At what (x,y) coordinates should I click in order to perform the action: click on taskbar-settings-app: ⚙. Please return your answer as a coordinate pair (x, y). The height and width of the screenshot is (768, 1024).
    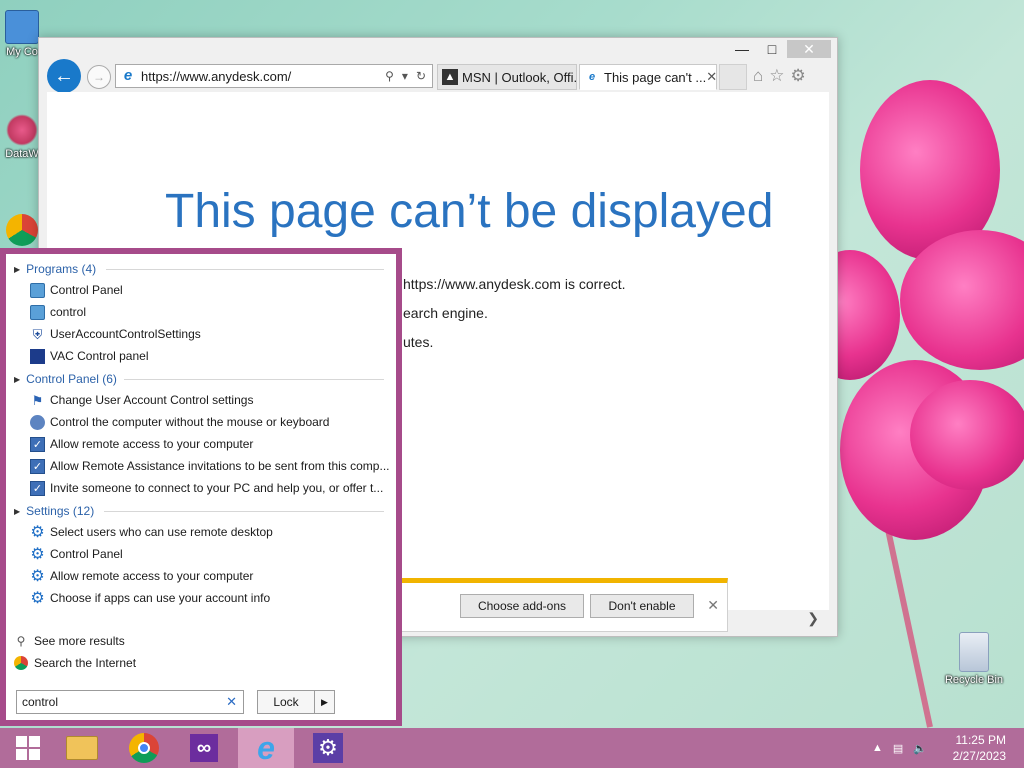
    Looking at the image, I should click on (328, 748).